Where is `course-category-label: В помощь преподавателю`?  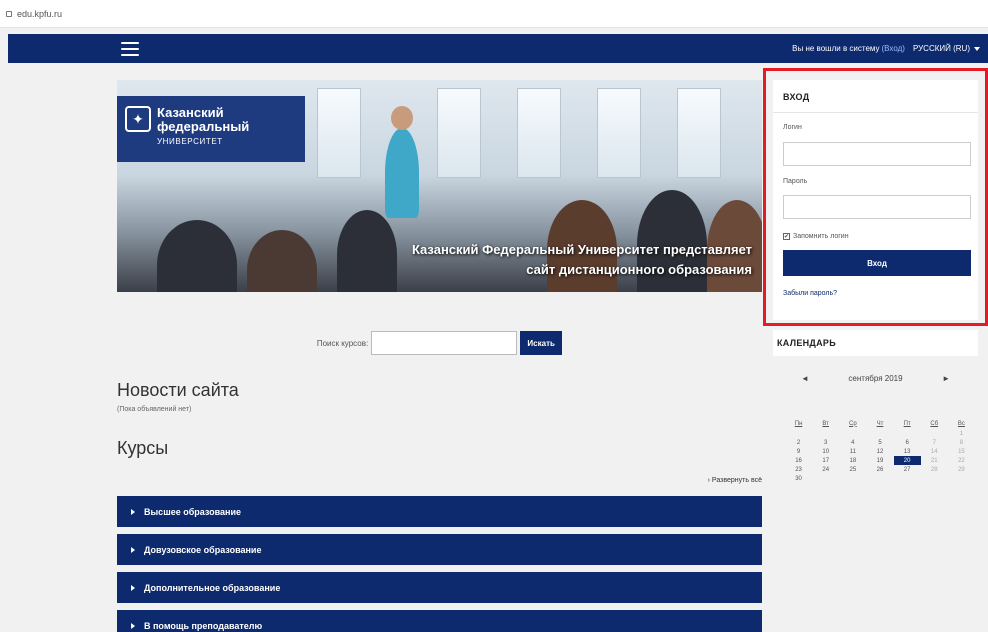 course-category-label: В помощь преподавателю is located at coordinates (203, 625).